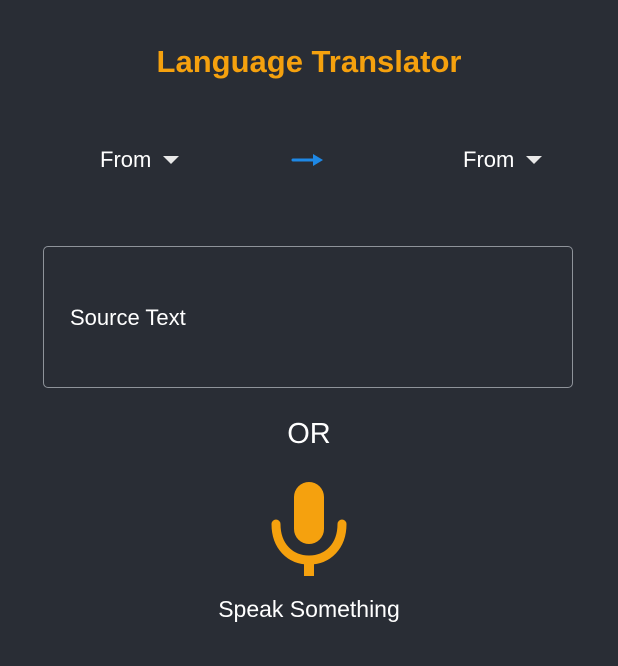 The image size is (618, 666). I want to click on arrow-right-icon, so click(307, 160).